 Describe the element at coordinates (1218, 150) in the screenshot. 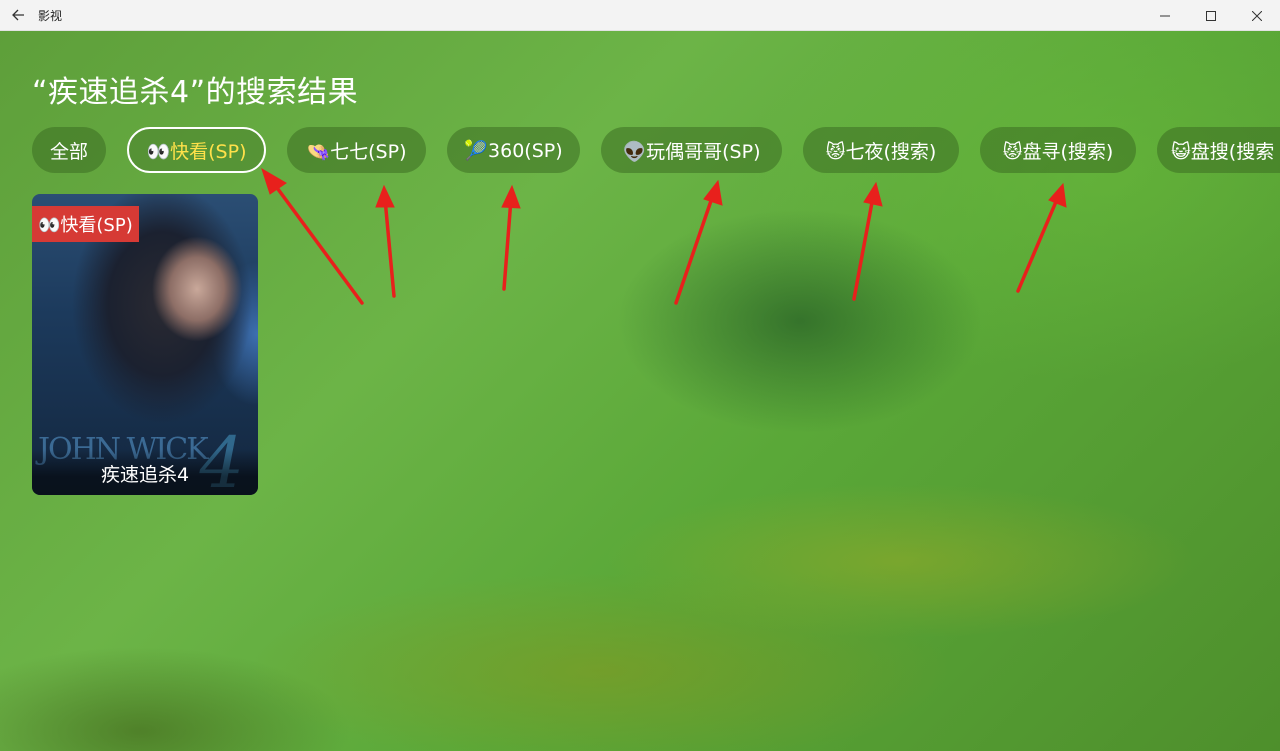

I see `tab-pansou: 😺盘搜(搜索` at that location.